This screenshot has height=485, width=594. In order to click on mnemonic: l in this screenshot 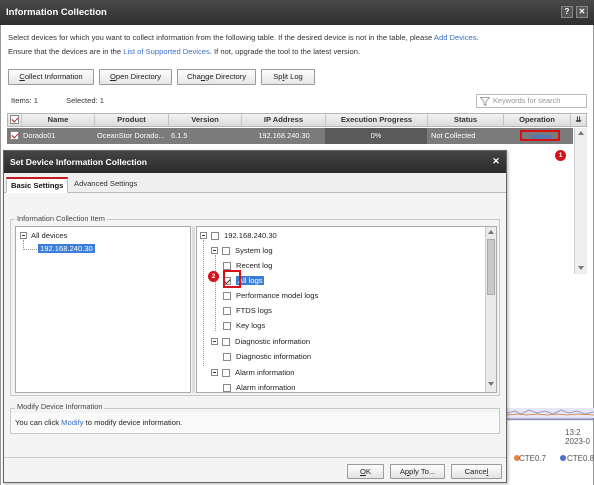, I will do `click(487, 471)`.